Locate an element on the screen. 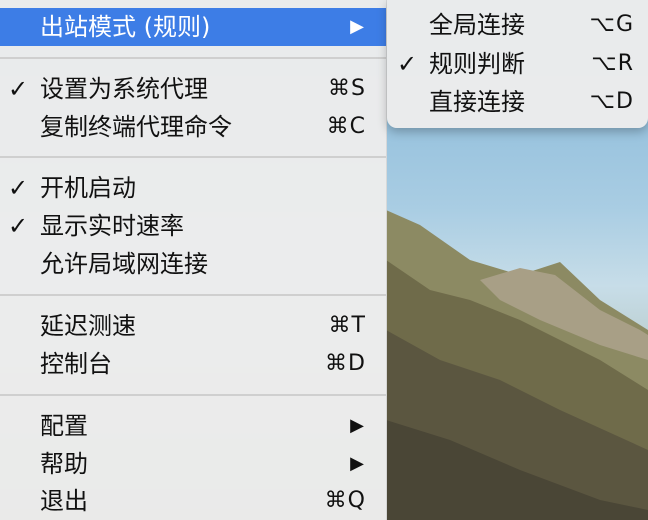 The image size is (648, 520). menu-item-copy-terminal-command: 复制终端代理命令 ⌘C is located at coordinates (193, 127).